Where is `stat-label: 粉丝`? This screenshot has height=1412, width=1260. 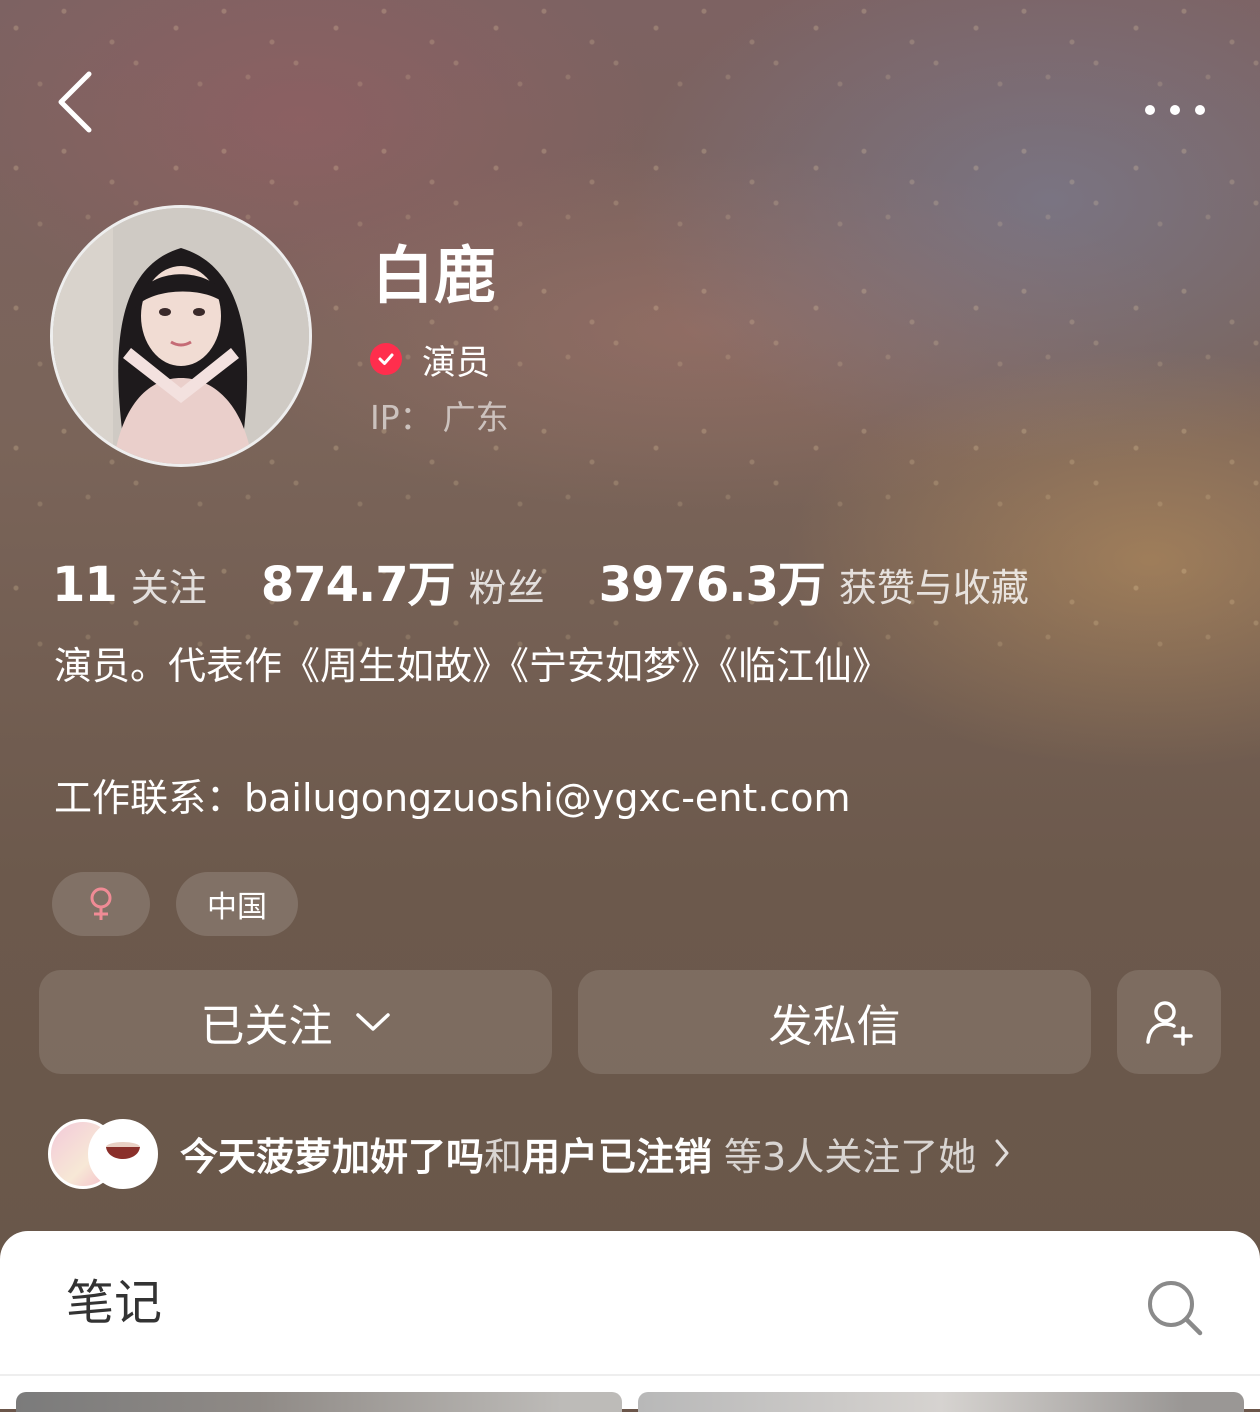 stat-label: 粉丝 is located at coordinates (506, 588).